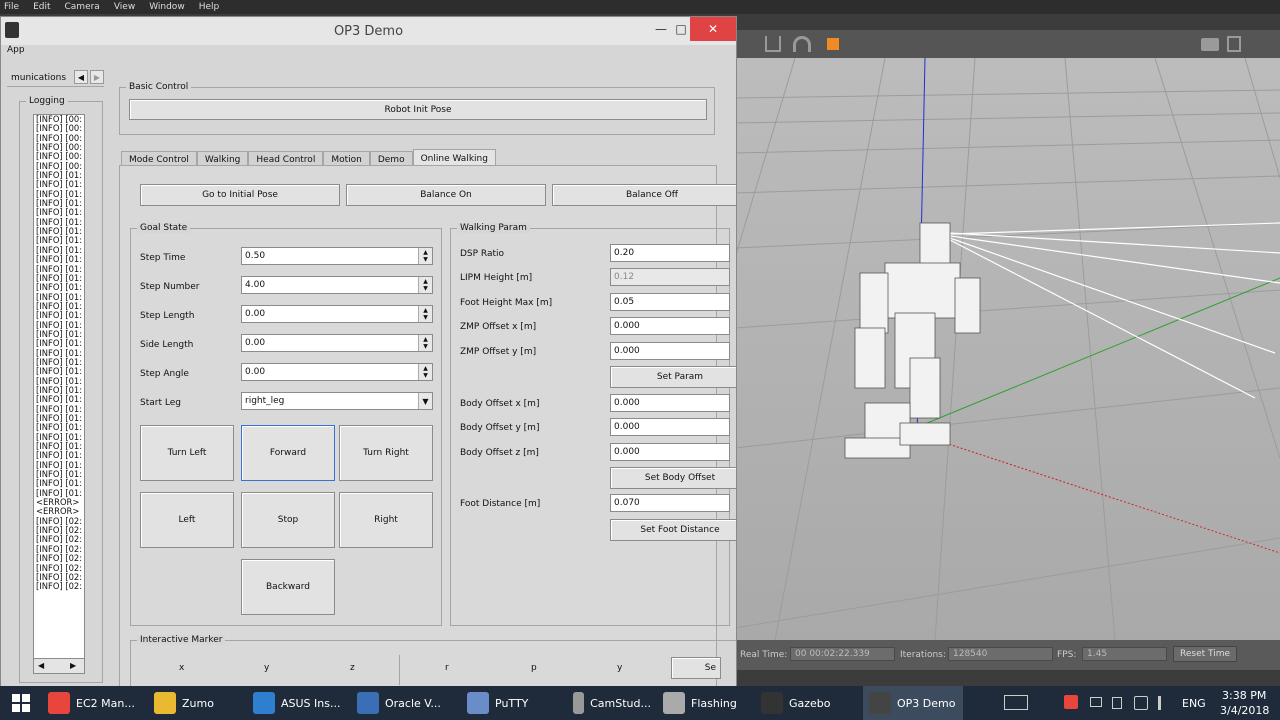  Describe the element at coordinates (673, 478) in the screenshot. I see `set-body-offset-button: Set Body Offset` at that location.